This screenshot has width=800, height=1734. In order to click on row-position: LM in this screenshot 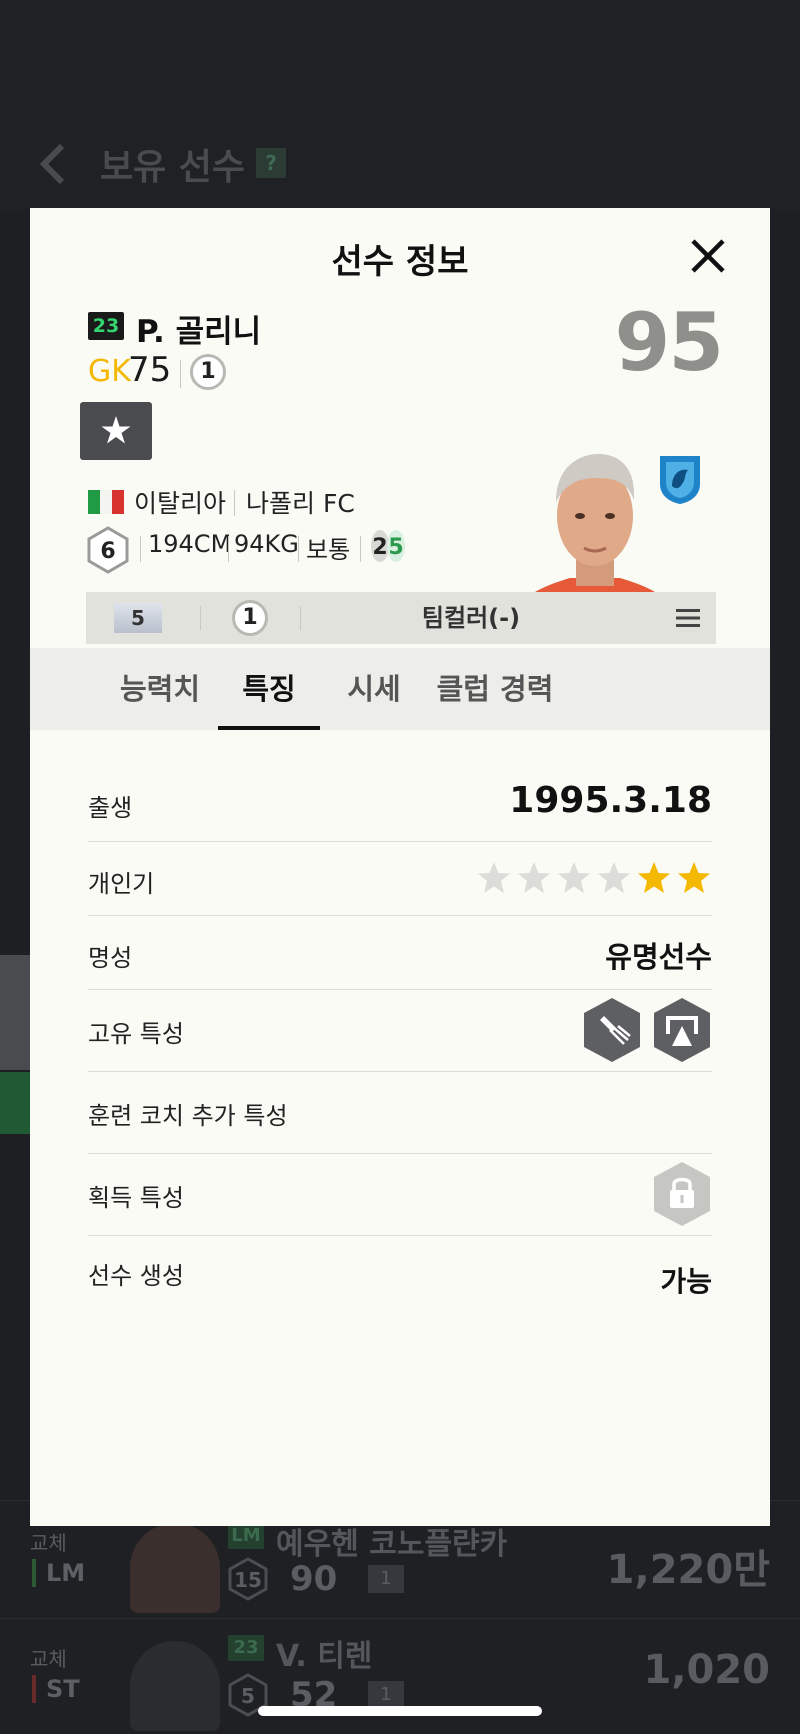, I will do `click(58, 1573)`.